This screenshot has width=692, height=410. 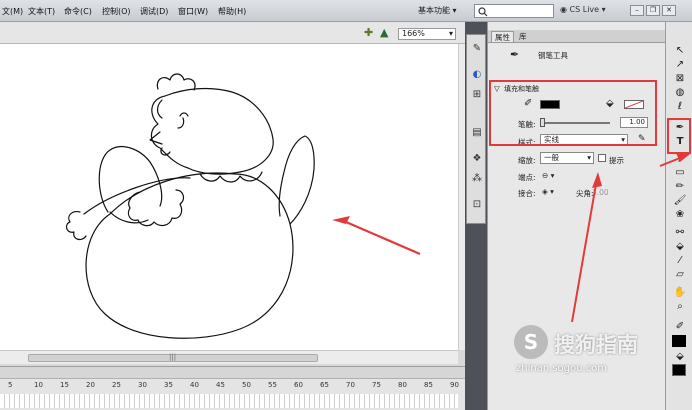 I want to click on zoom-select: 166% ▾, so click(x=427, y=34).